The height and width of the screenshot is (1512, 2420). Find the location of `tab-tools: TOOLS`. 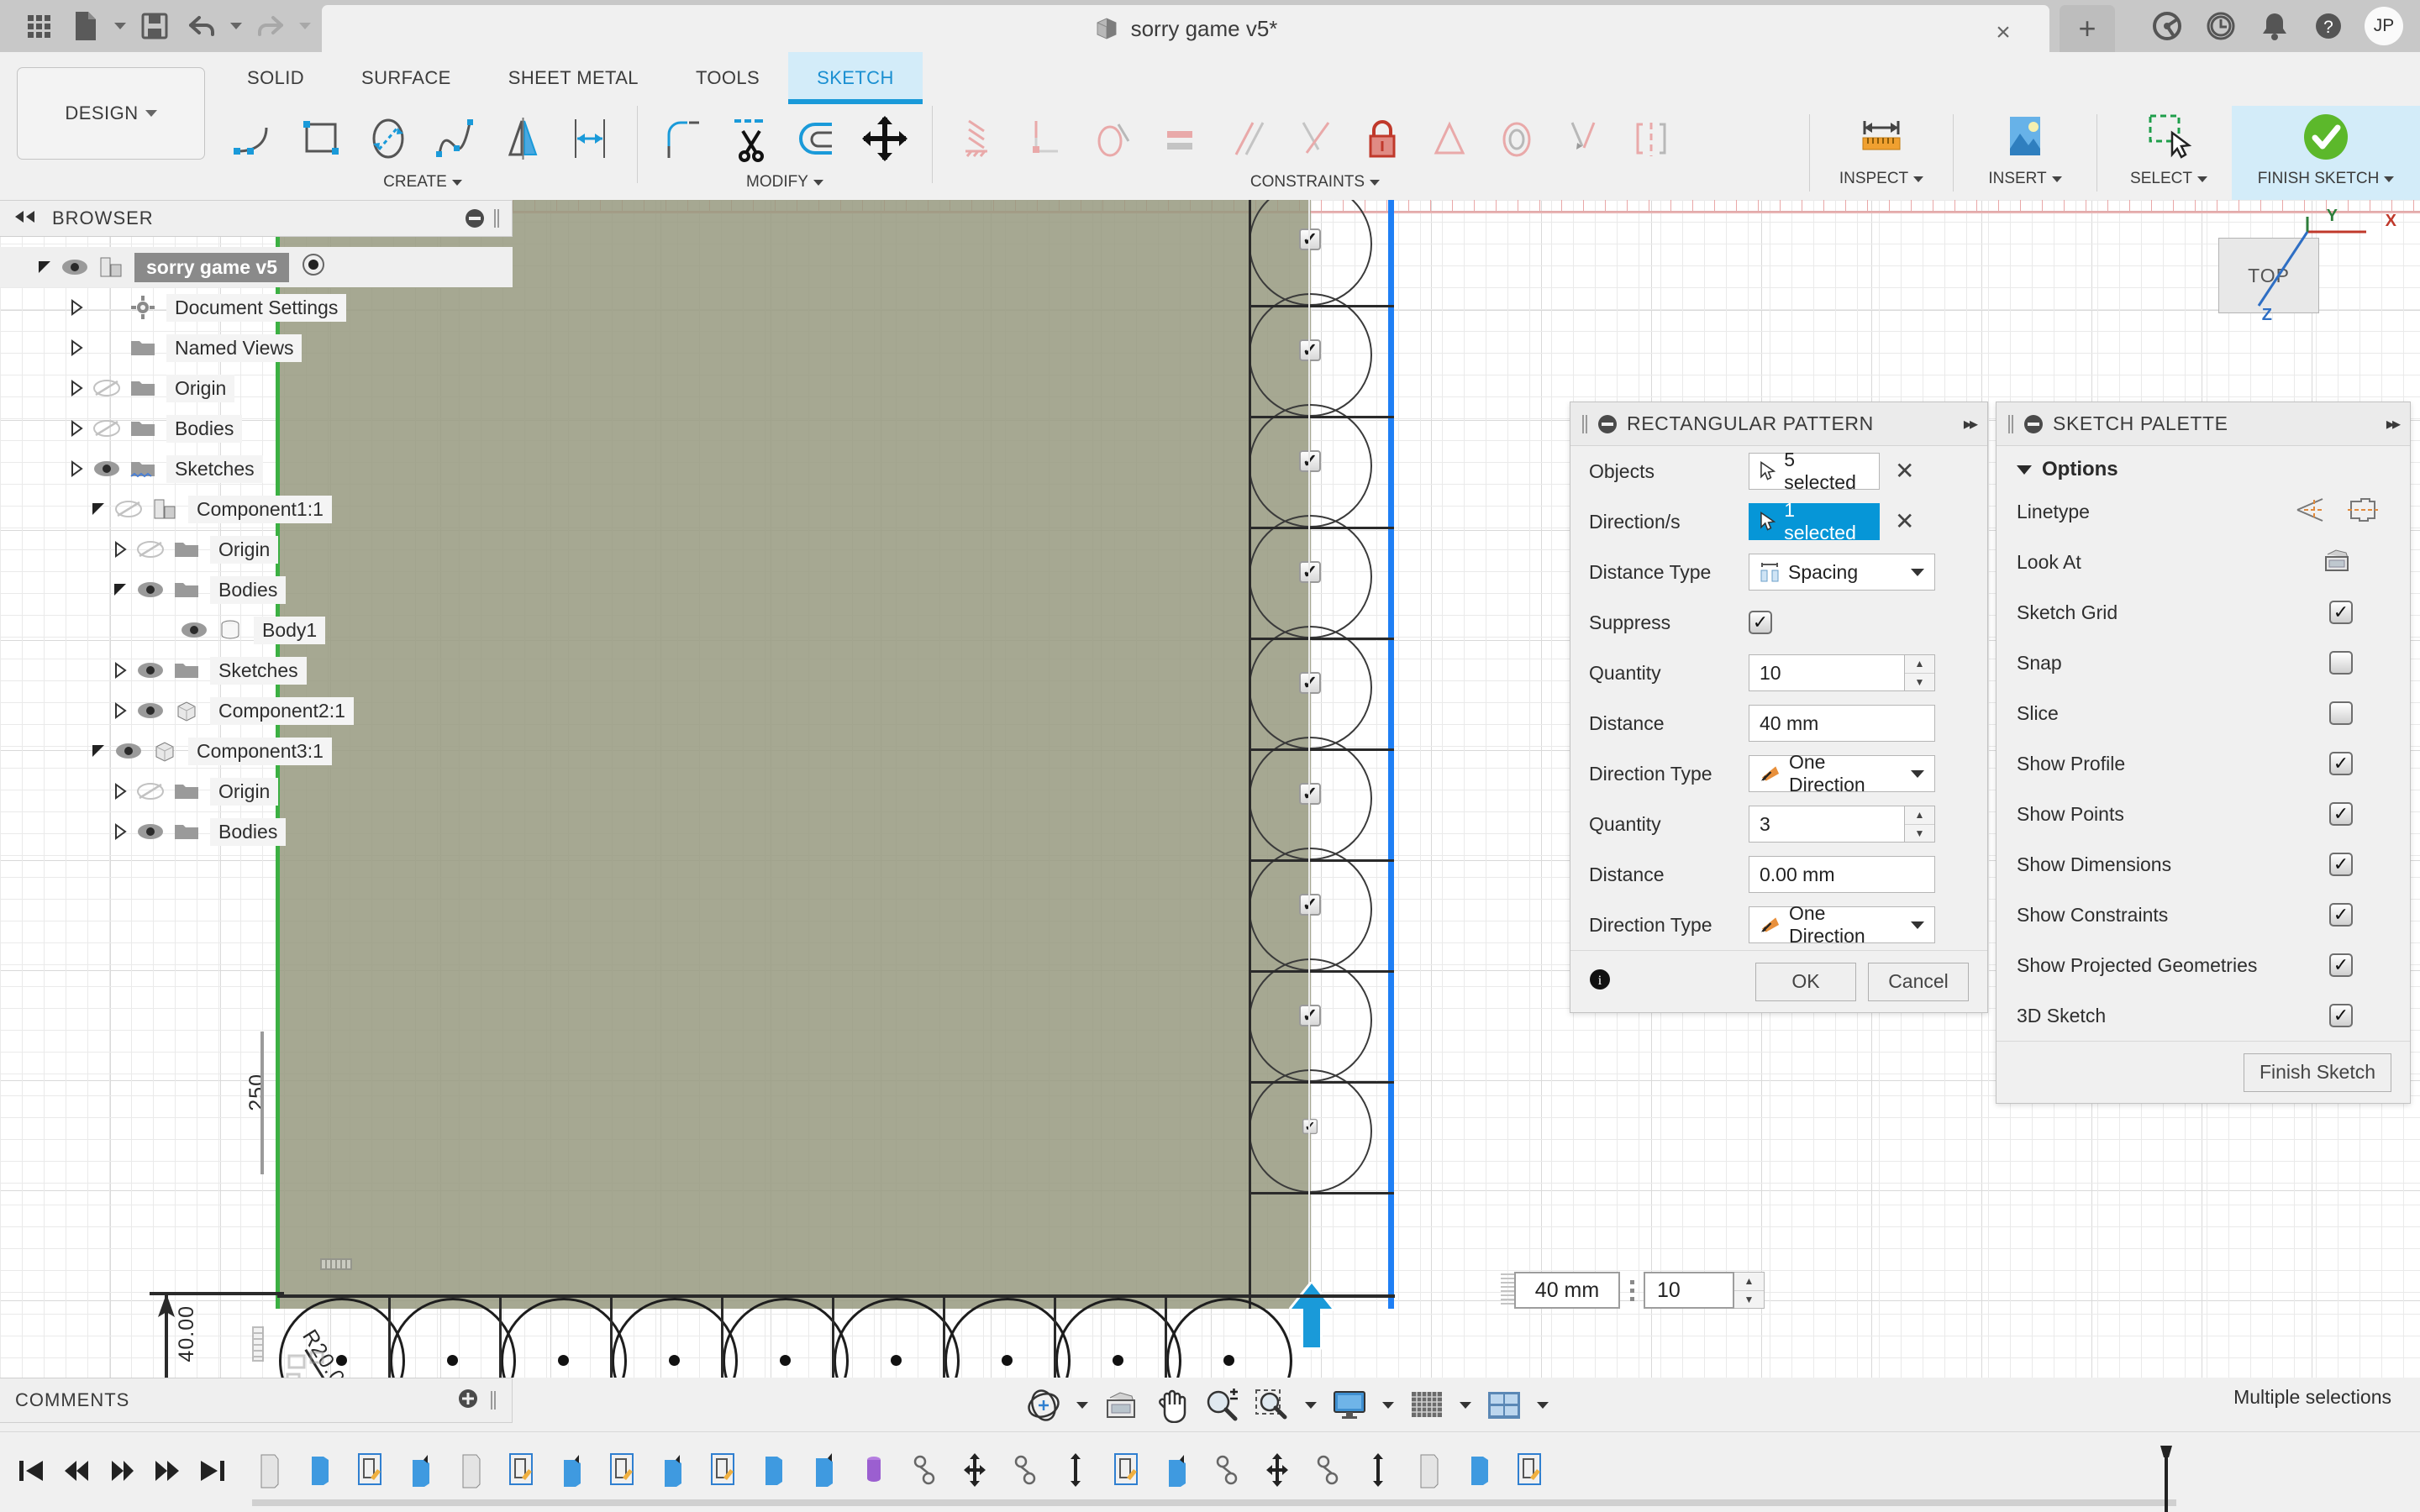

tab-tools: TOOLS is located at coordinates (727, 78).